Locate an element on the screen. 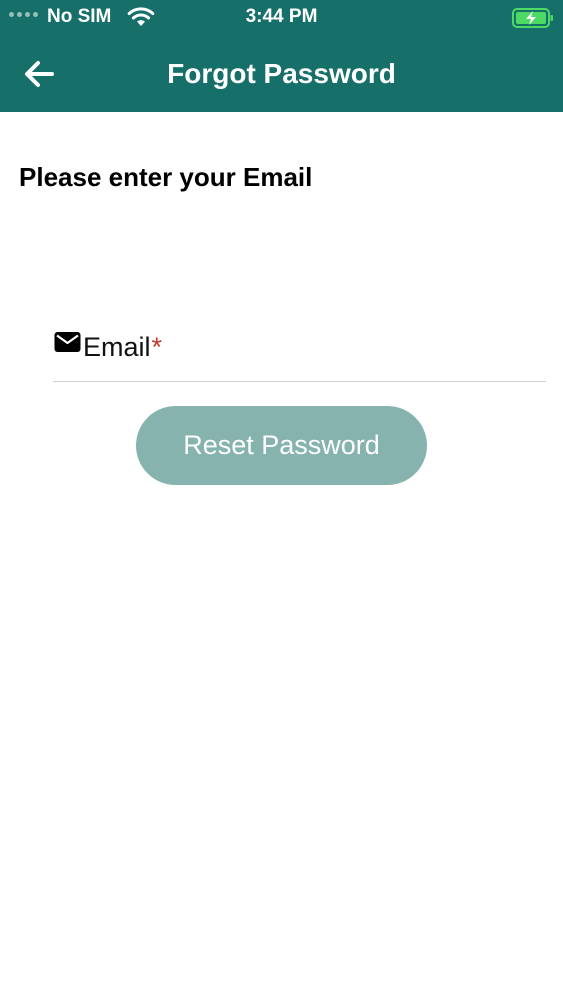 Image resolution: width=563 pixels, height=1000 pixels. nav-bar: Forgot Password is located at coordinates (281, 74).